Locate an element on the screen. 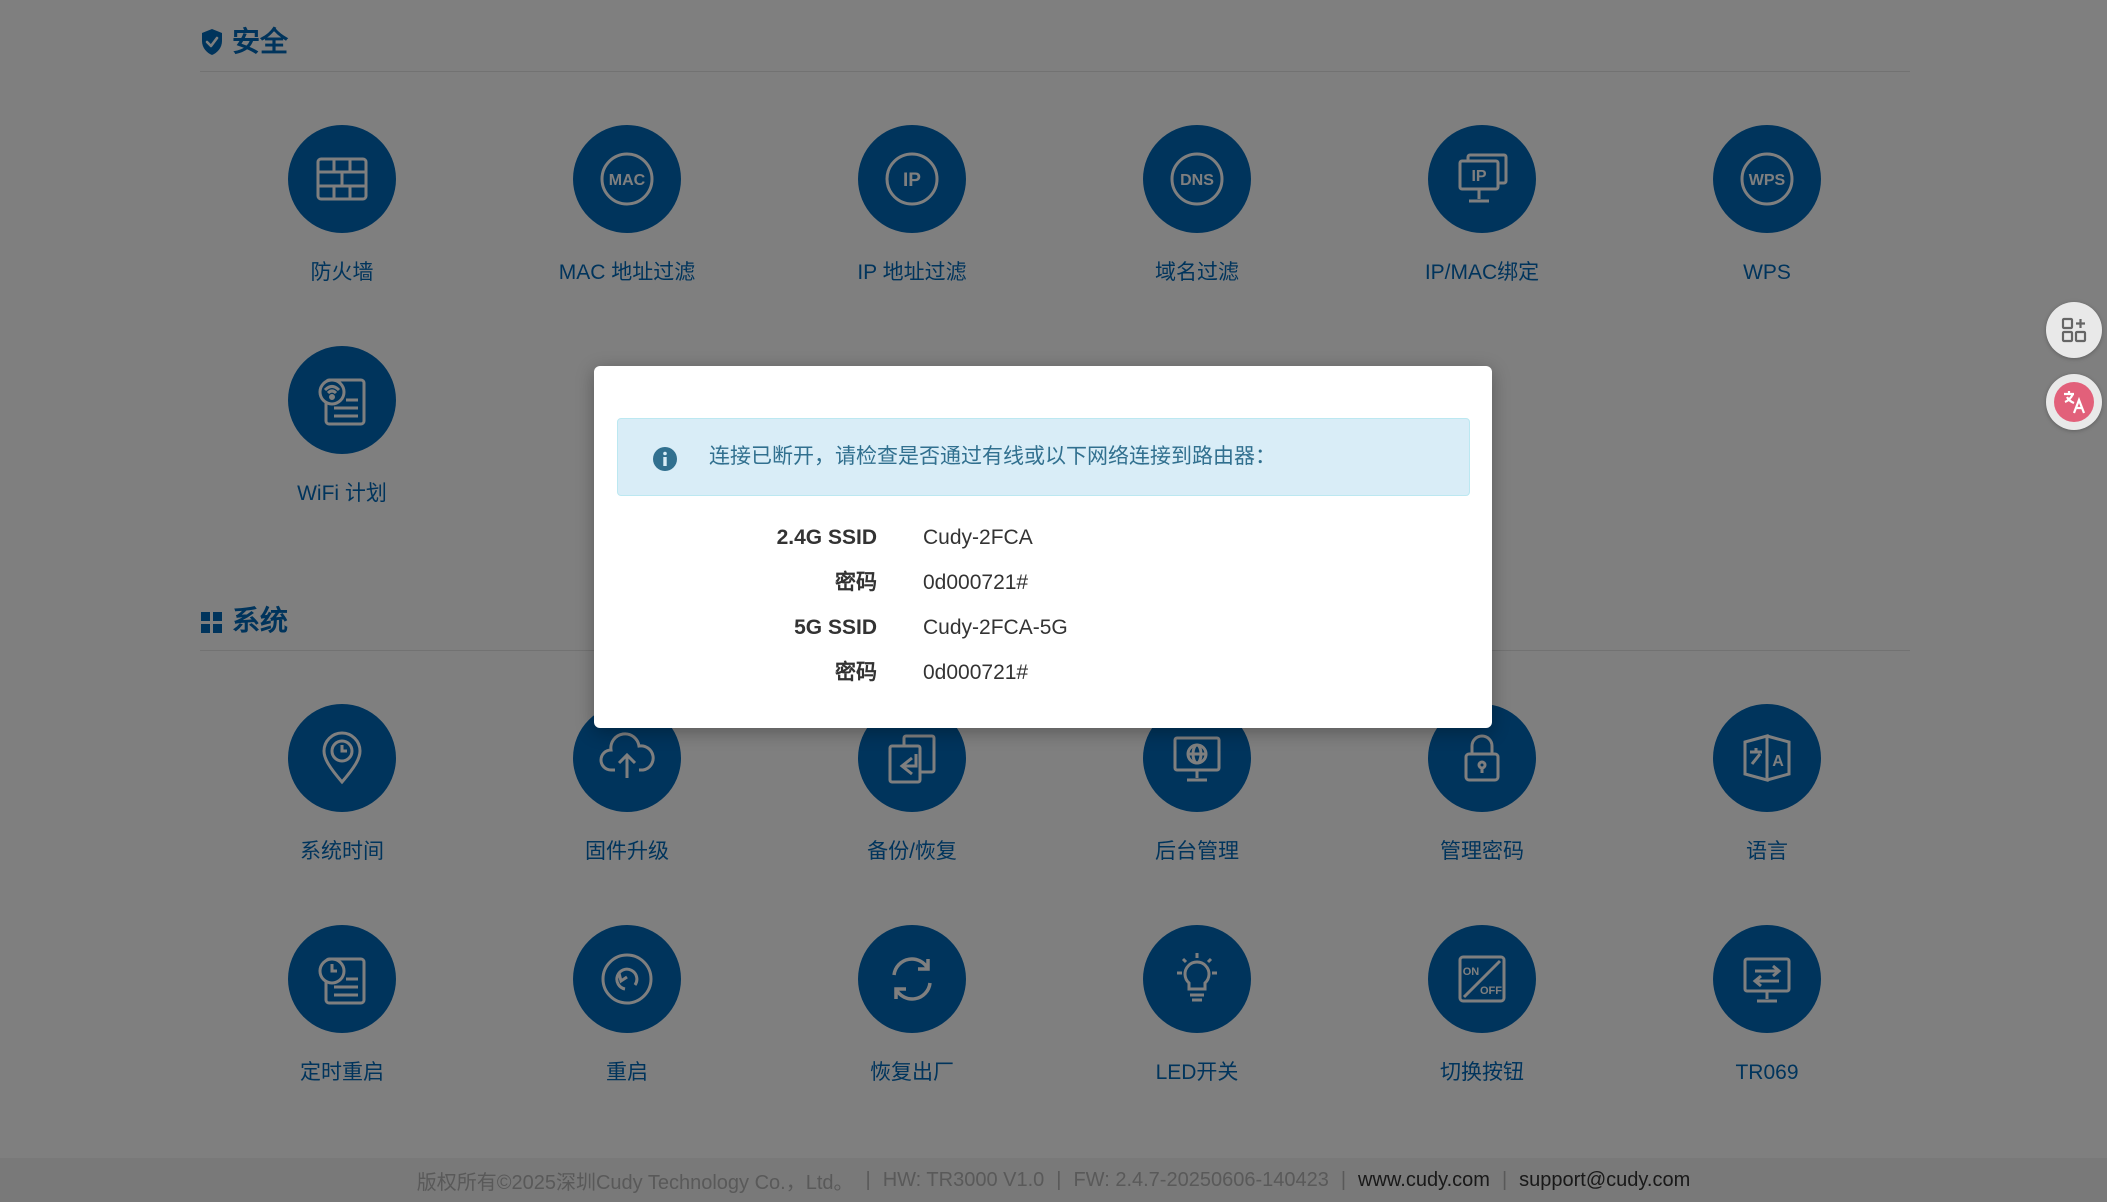 The width and height of the screenshot is (2107, 1202). password-24g-row: 密码 0d000721# is located at coordinates (1043, 583).